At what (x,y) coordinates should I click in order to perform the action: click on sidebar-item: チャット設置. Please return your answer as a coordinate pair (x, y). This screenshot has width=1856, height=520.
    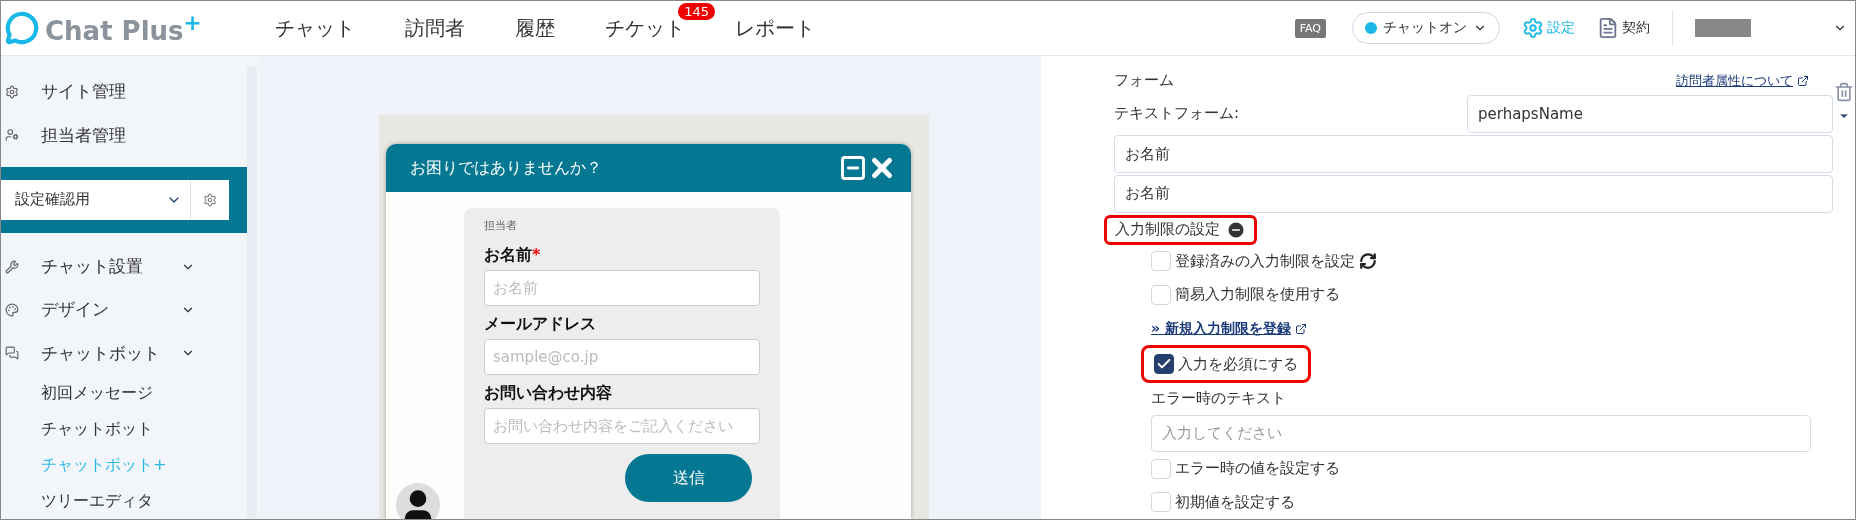
    Looking at the image, I should click on (124, 266).